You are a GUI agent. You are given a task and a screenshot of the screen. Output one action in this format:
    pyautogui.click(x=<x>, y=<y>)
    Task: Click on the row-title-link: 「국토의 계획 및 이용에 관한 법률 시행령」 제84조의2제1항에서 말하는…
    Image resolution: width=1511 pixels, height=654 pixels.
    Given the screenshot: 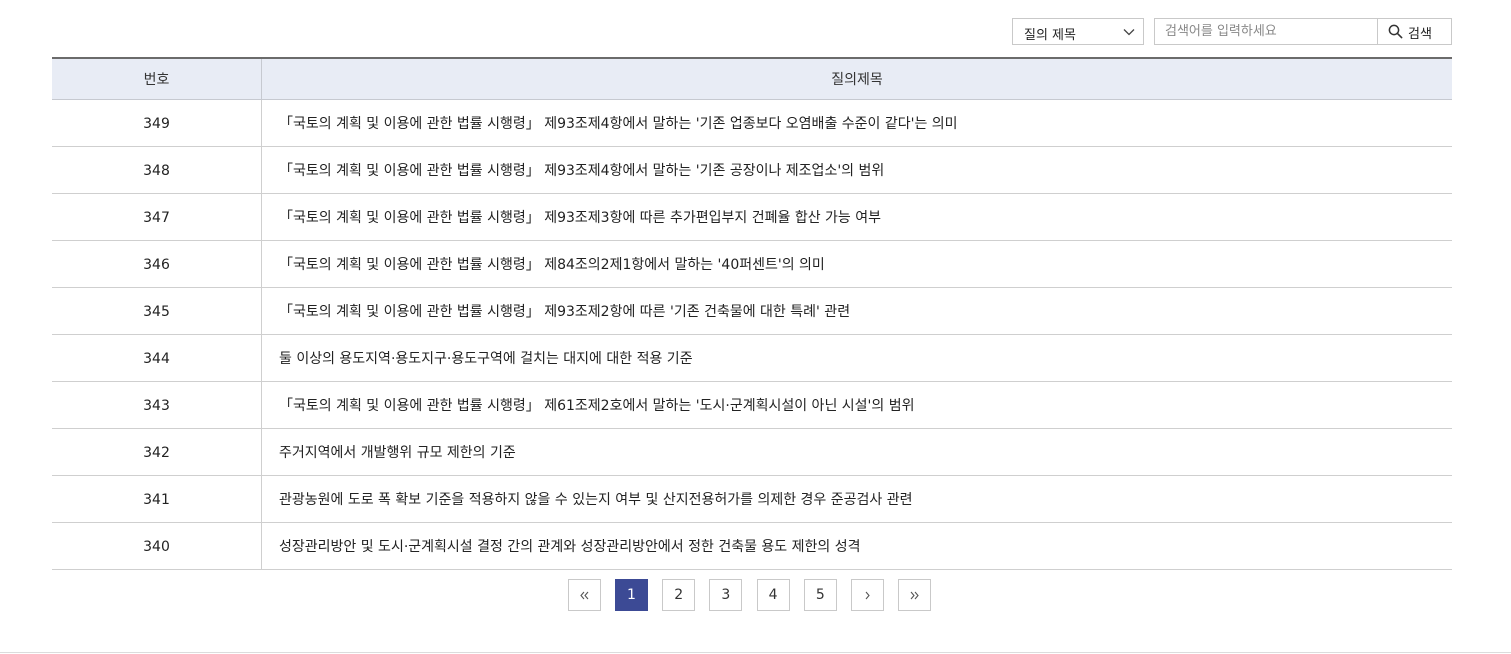 What is the action you would take?
    pyautogui.click(x=856, y=264)
    